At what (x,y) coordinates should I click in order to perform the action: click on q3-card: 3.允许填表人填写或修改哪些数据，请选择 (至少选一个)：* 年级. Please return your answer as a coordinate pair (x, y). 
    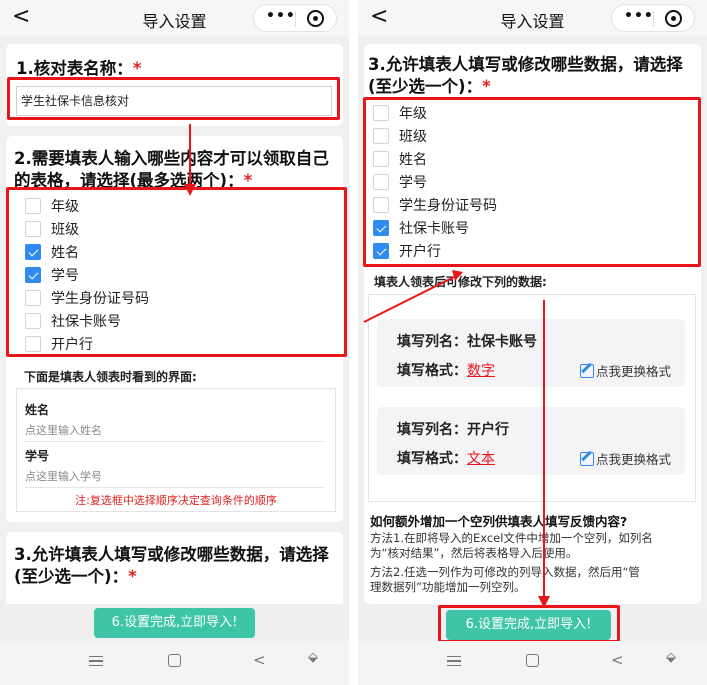
    Looking at the image, I should click on (174, 572).